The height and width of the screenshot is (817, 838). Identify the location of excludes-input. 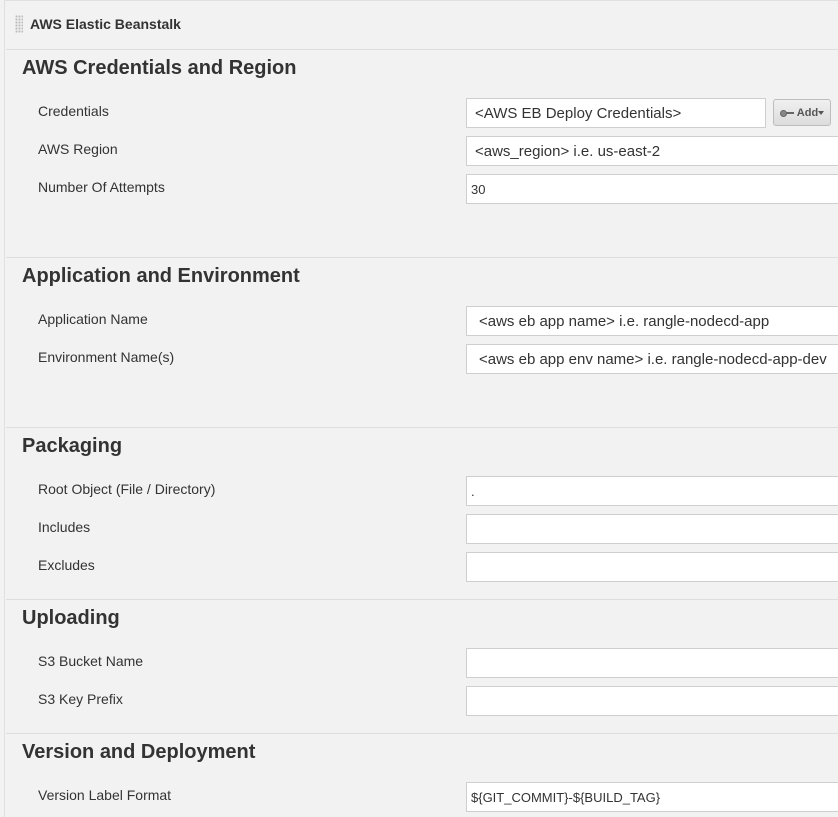
(652, 567).